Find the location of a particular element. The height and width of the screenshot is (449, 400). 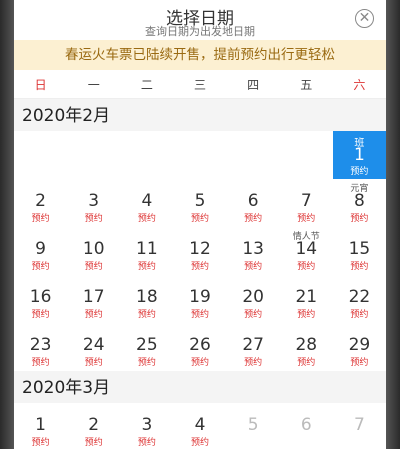

calendar-day: 1 预约 is located at coordinates (40, 426).